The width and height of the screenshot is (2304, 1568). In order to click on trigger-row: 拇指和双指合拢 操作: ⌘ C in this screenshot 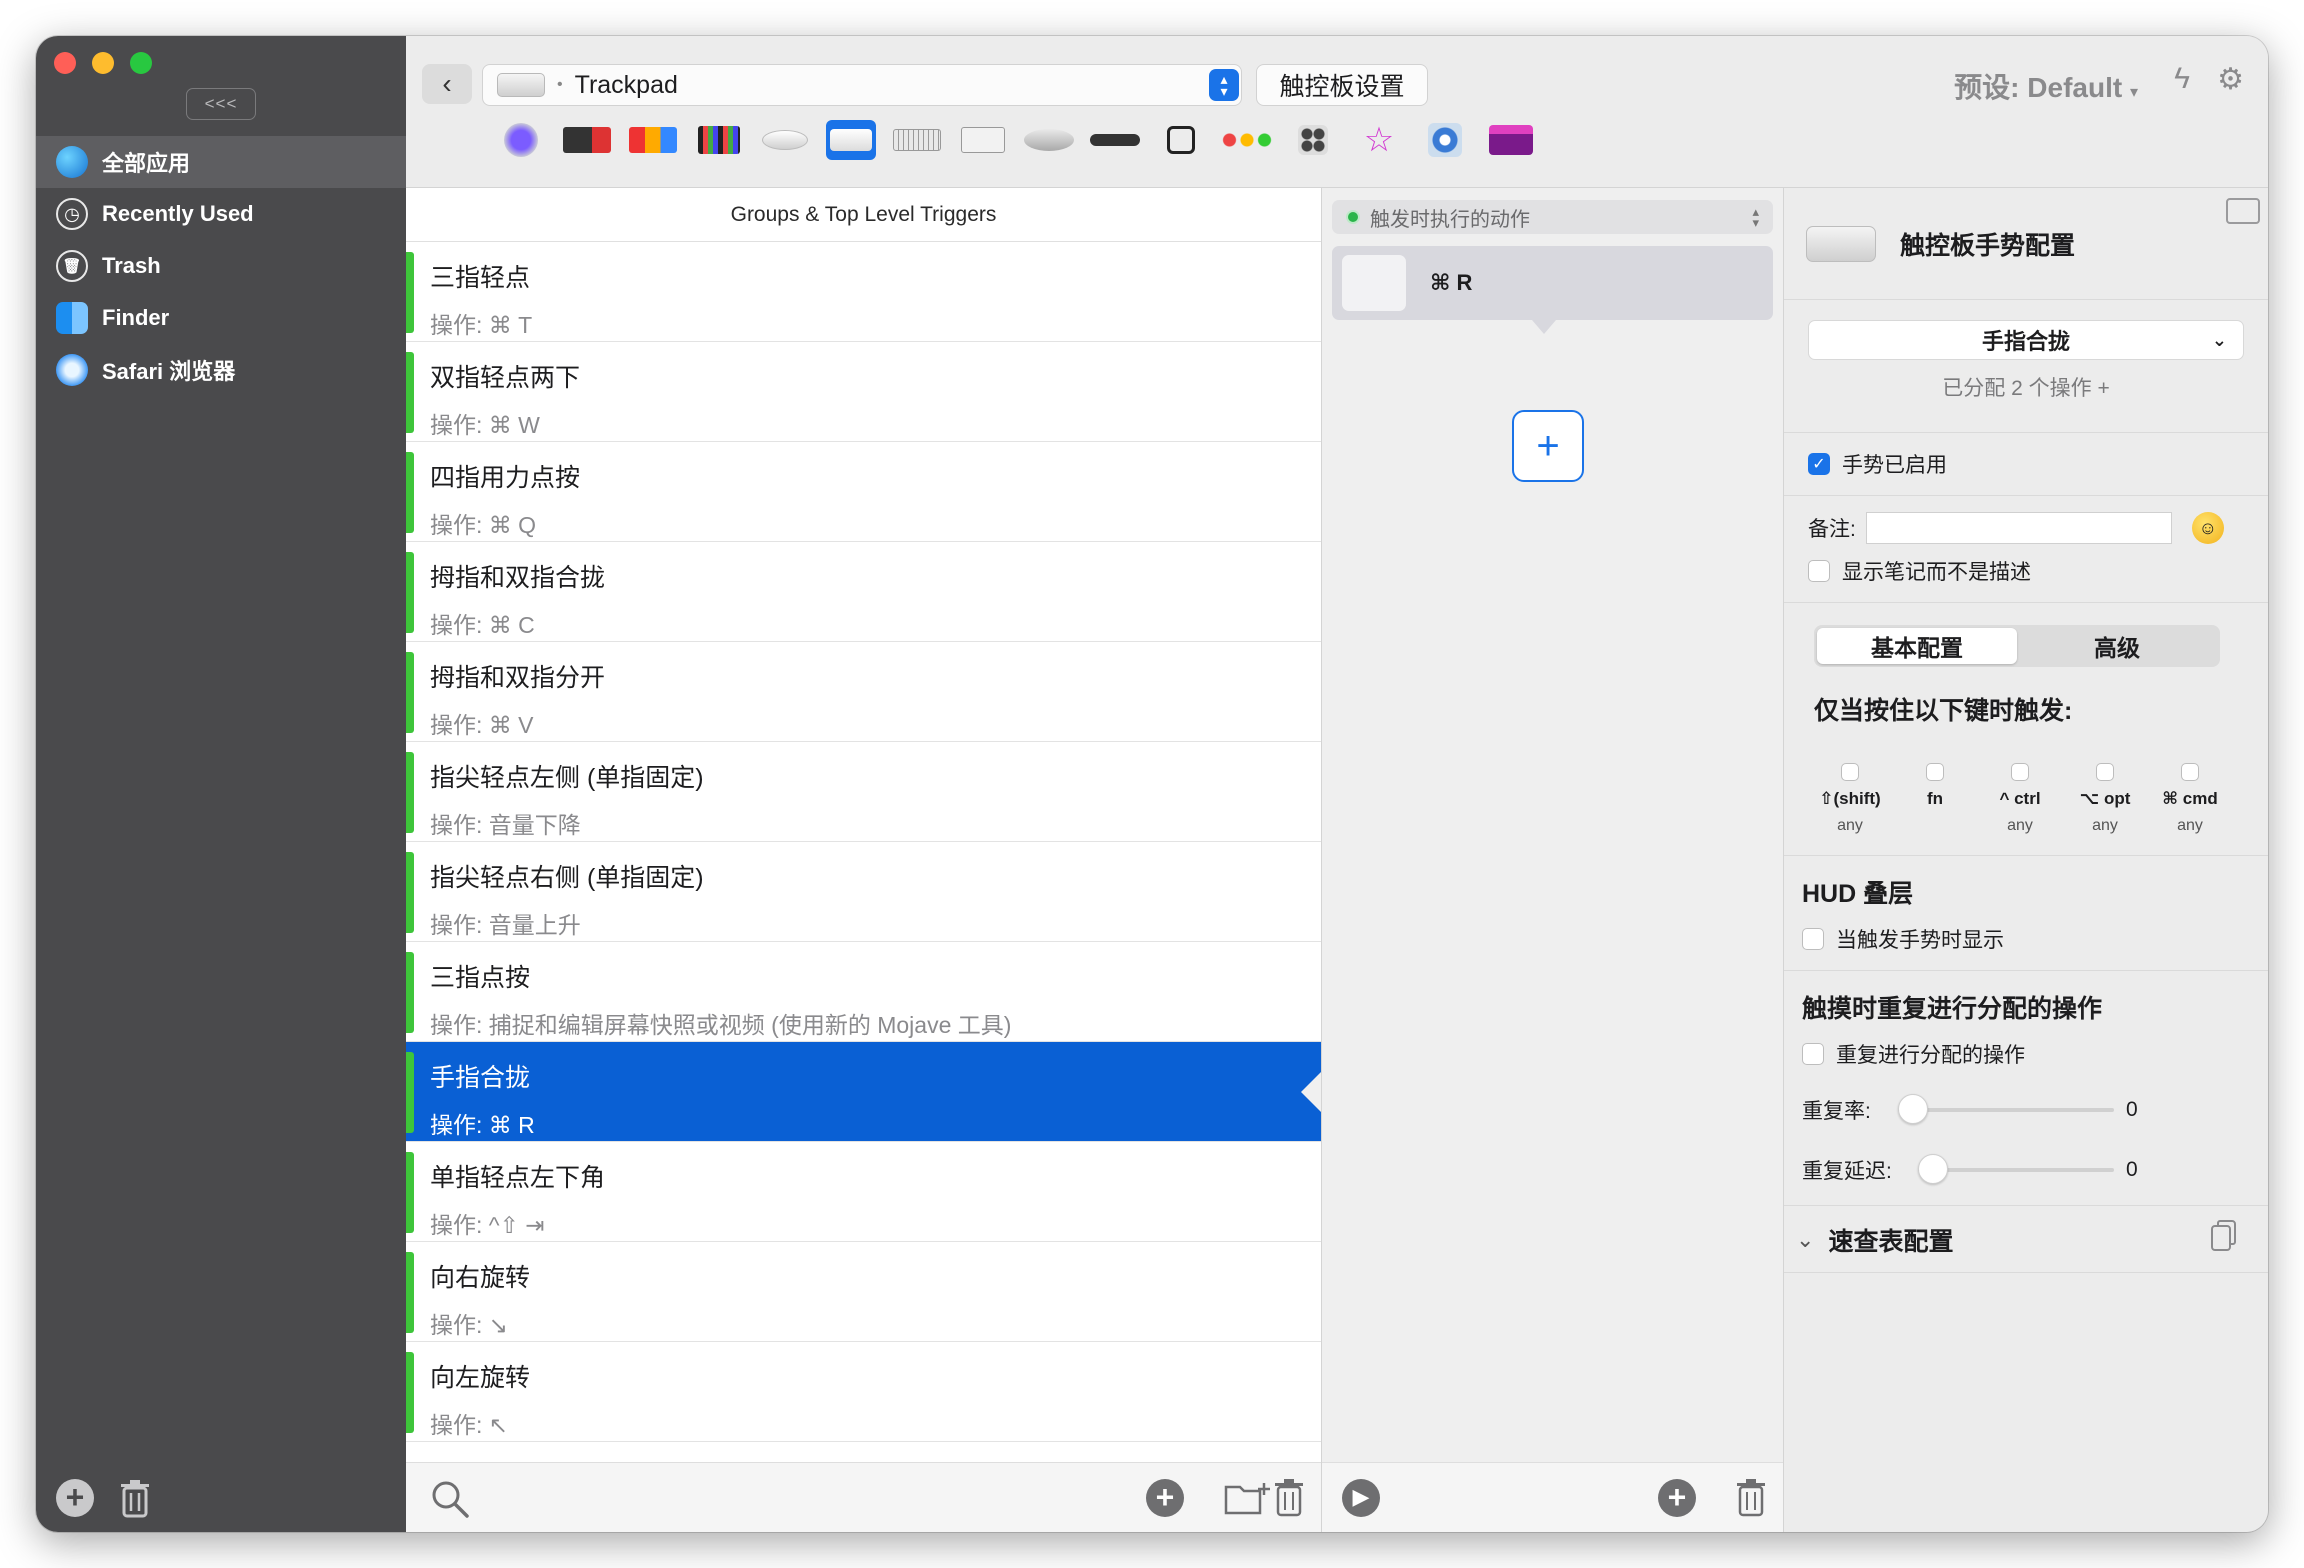, I will do `click(863, 592)`.